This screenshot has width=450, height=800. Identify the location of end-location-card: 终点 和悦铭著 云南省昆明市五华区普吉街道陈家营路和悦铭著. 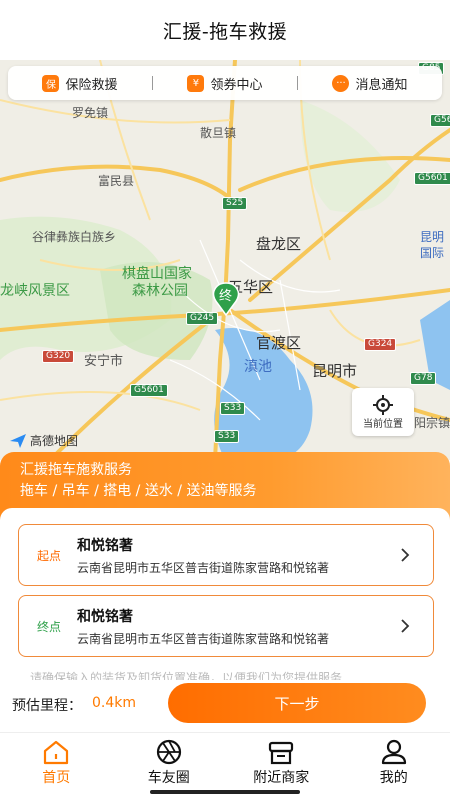
(226, 626).